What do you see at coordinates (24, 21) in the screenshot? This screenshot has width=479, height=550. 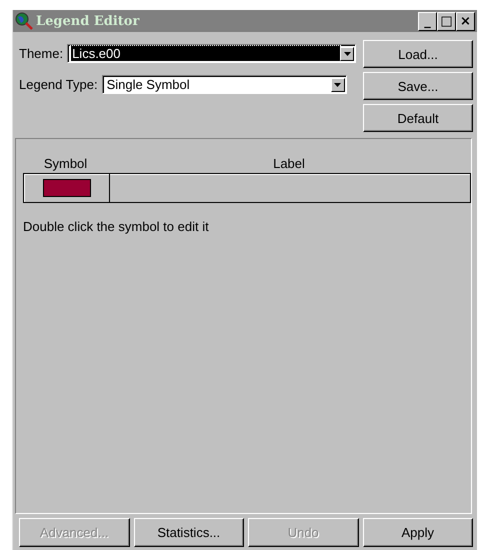 I see `globe-magnifier-icon` at bounding box center [24, 21].